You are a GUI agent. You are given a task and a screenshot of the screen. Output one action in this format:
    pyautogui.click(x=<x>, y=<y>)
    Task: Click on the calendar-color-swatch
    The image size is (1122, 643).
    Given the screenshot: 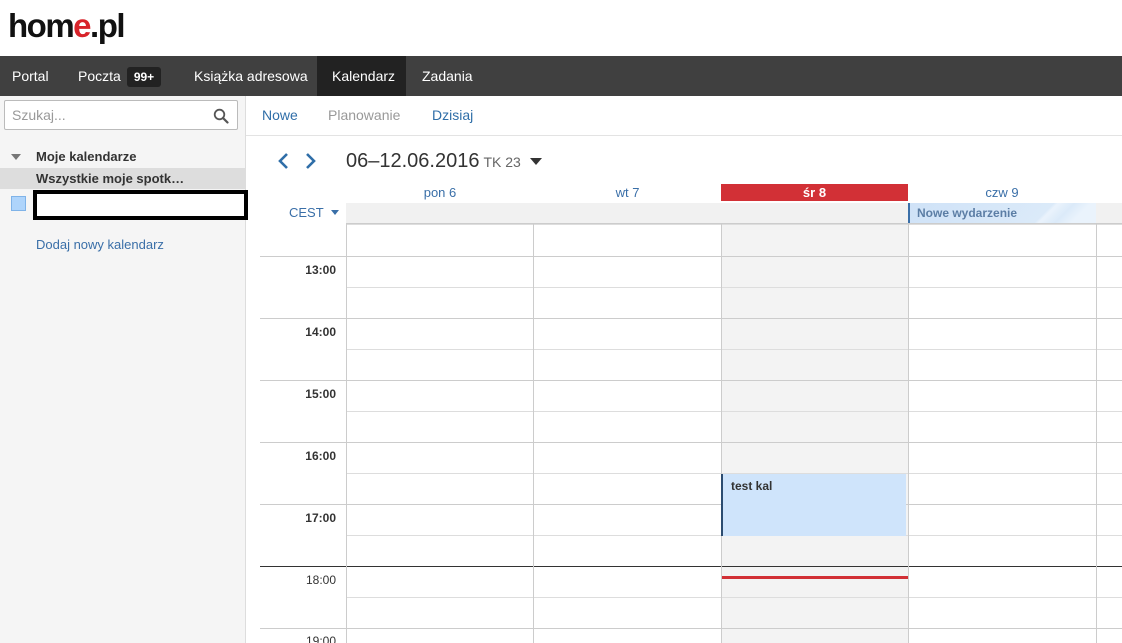 What is the action you would take?
    pyautogui.click(x=18, y=203)
    